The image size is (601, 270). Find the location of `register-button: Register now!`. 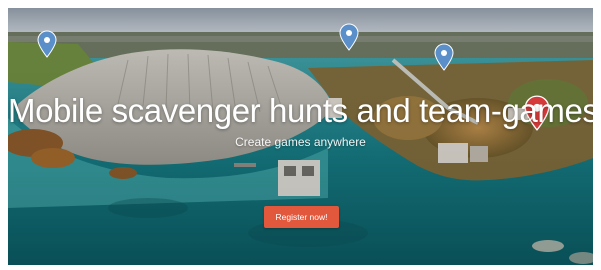

register-button: Register now! is located at coordinates (301, 217).